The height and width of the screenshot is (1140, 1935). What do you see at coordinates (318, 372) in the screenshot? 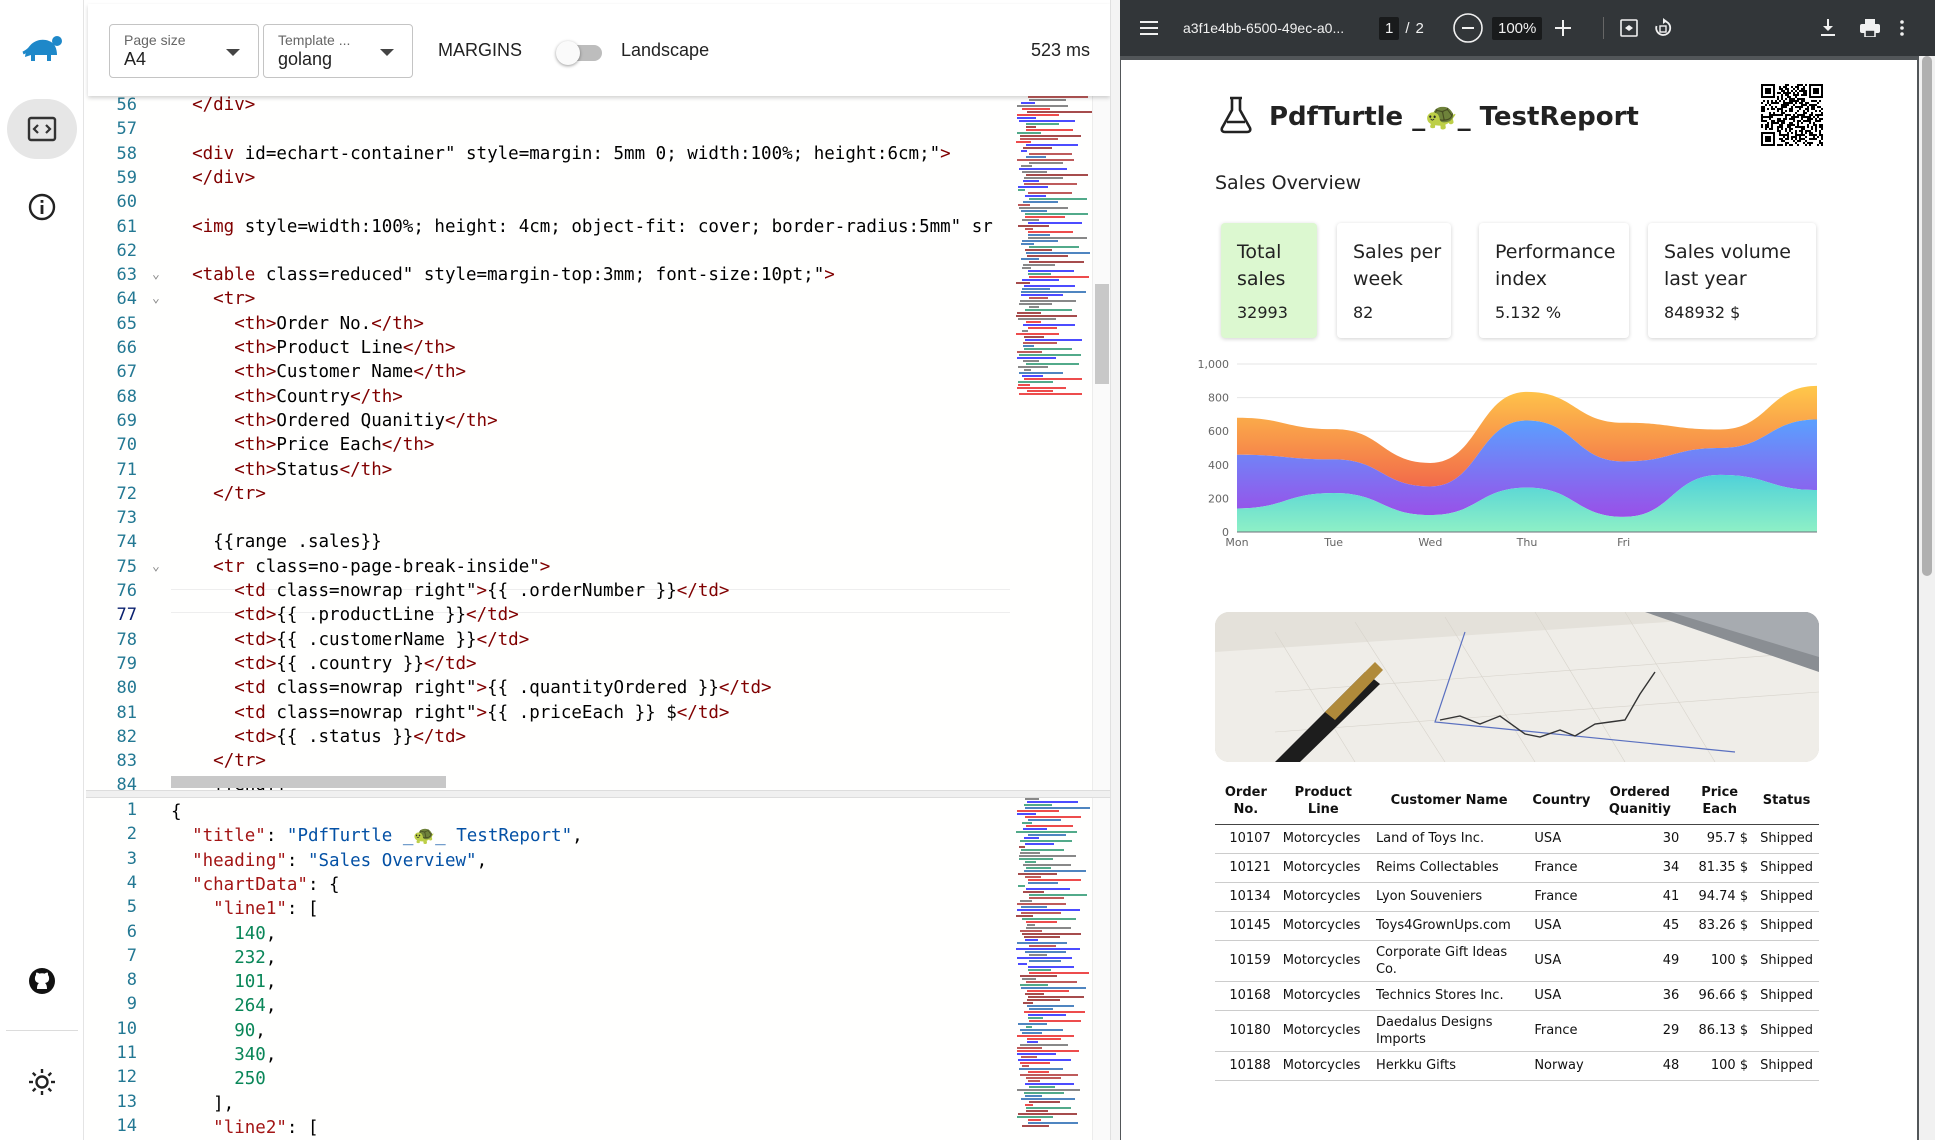
I see `code-line: <th>Customer Name</th>` at bounding box center [318, 372].